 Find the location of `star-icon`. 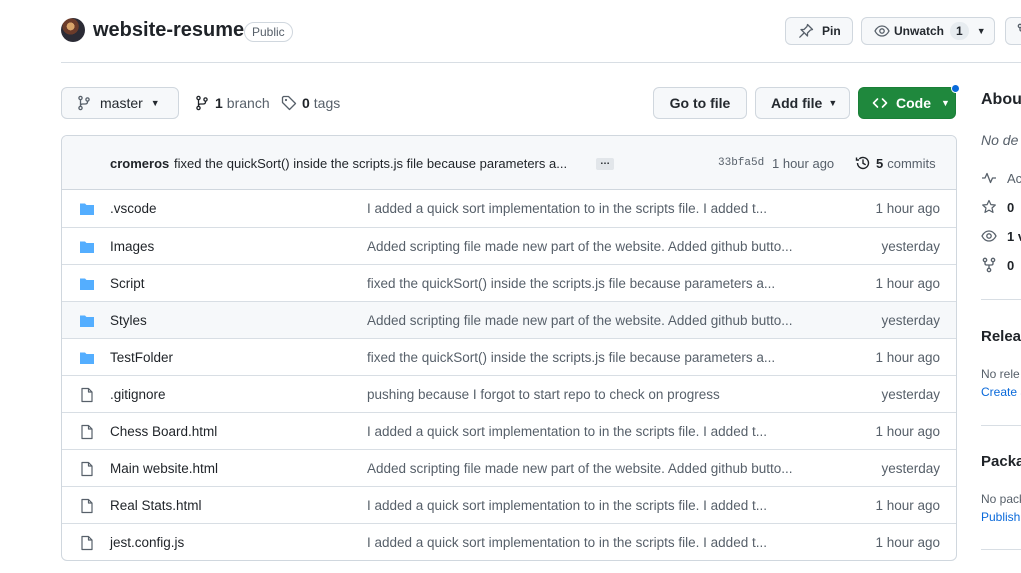

star-icon is located at coordinates (989, 206).